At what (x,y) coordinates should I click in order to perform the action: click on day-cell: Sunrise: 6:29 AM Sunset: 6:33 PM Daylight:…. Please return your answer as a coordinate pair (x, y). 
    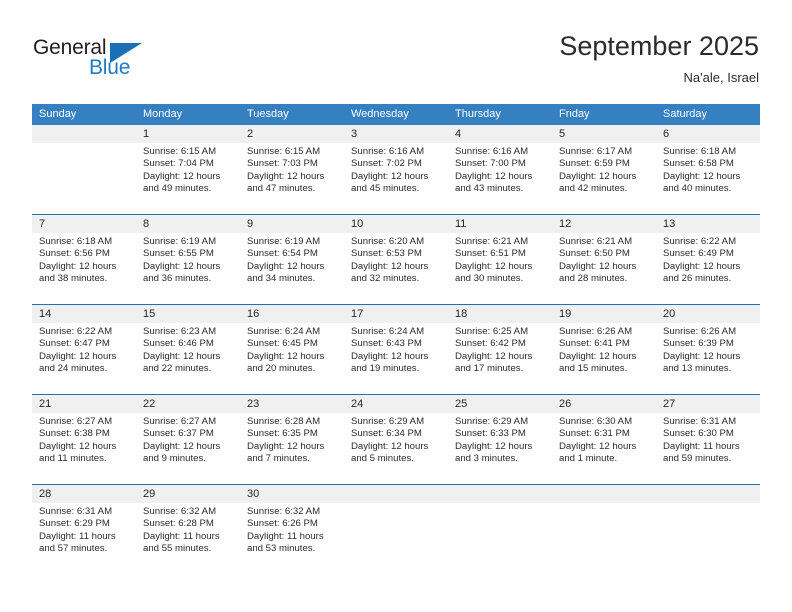
    Looking at the image, I should click on (500, 448).